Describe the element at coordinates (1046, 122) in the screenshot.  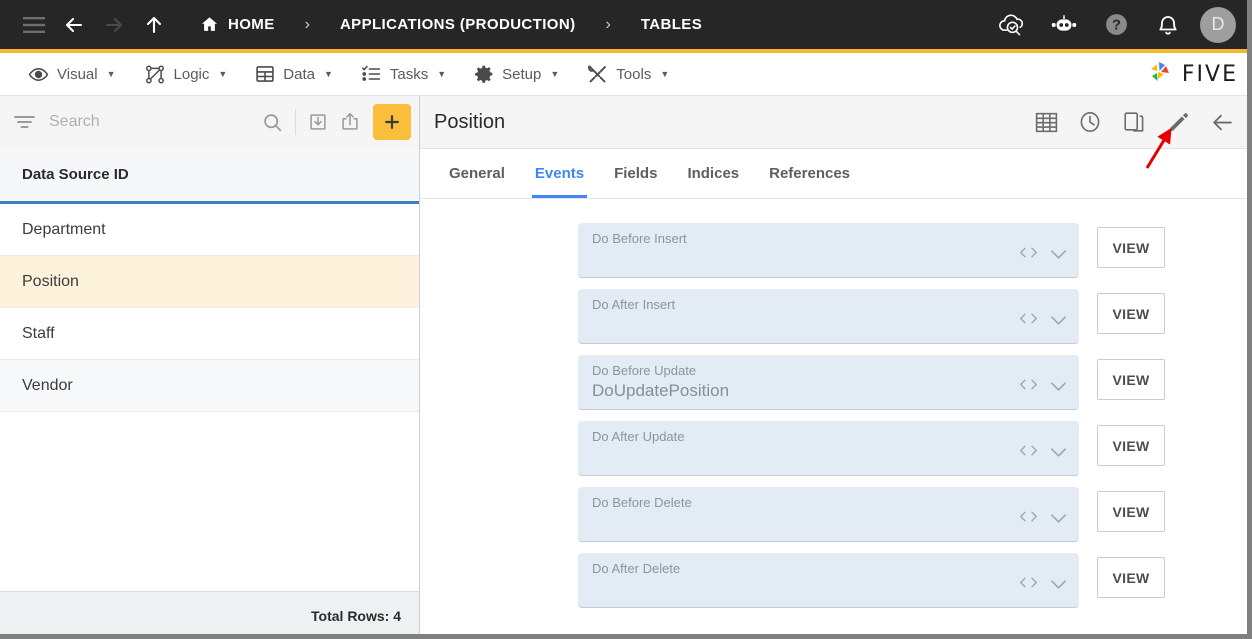
I see `table-view-icon` at that location.